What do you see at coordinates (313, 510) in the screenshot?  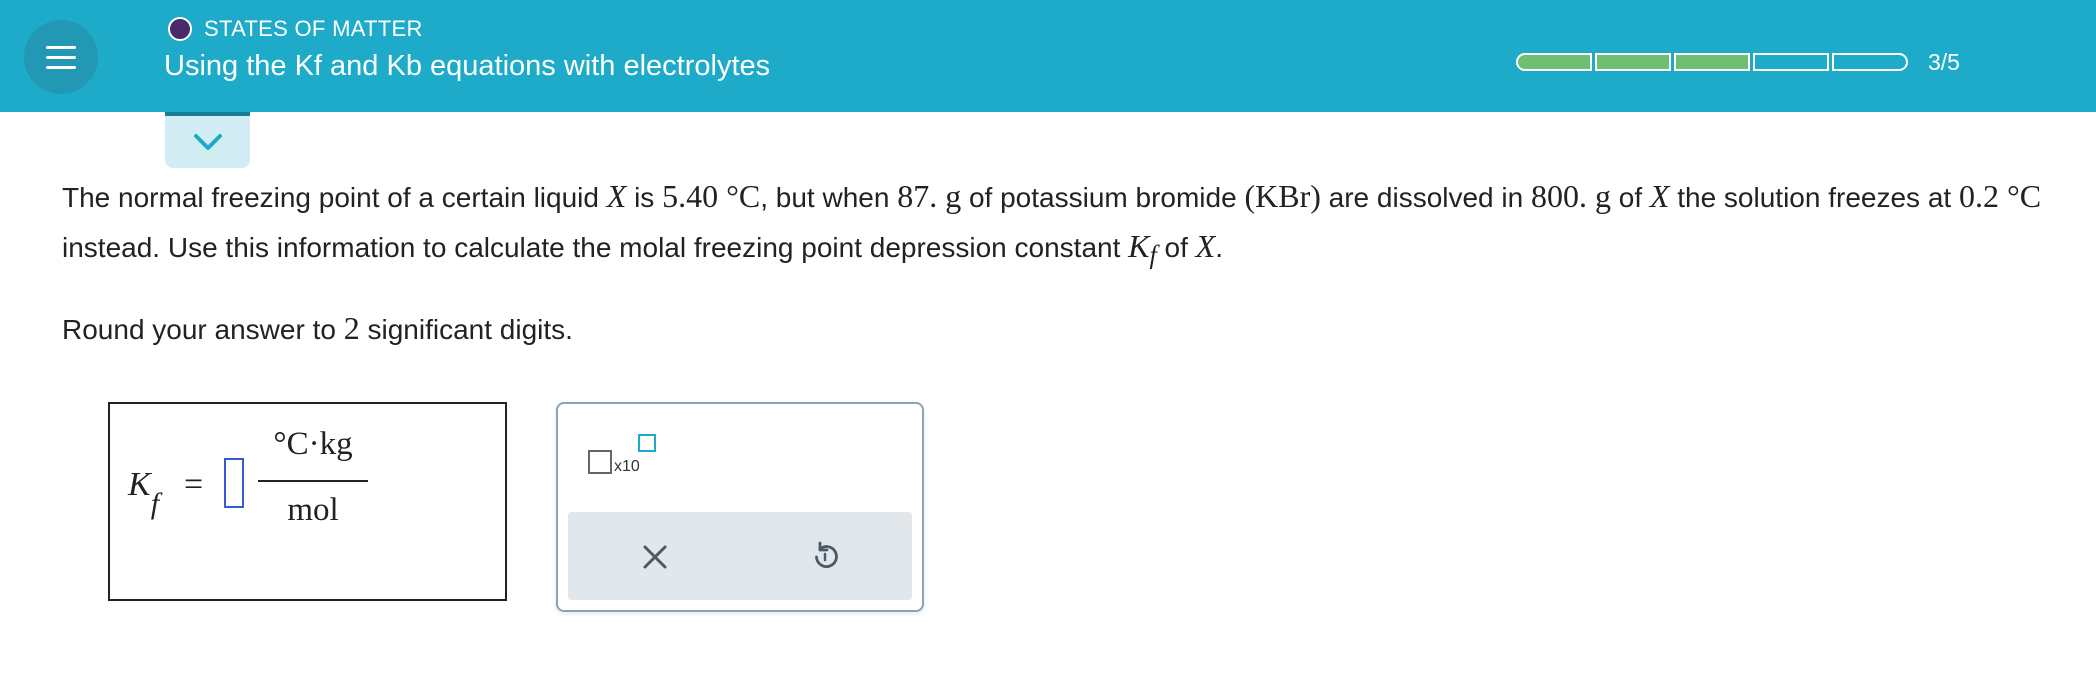 I see `unit-denominator: mol` at bounding box center [313, 510].